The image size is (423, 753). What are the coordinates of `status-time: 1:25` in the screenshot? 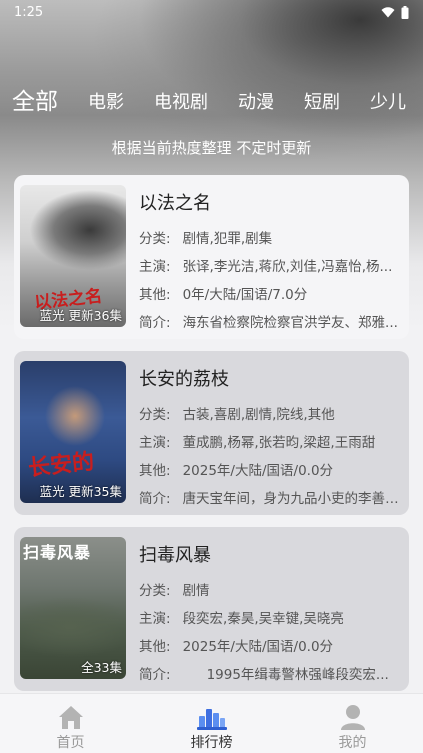 It's located at (29, 12).